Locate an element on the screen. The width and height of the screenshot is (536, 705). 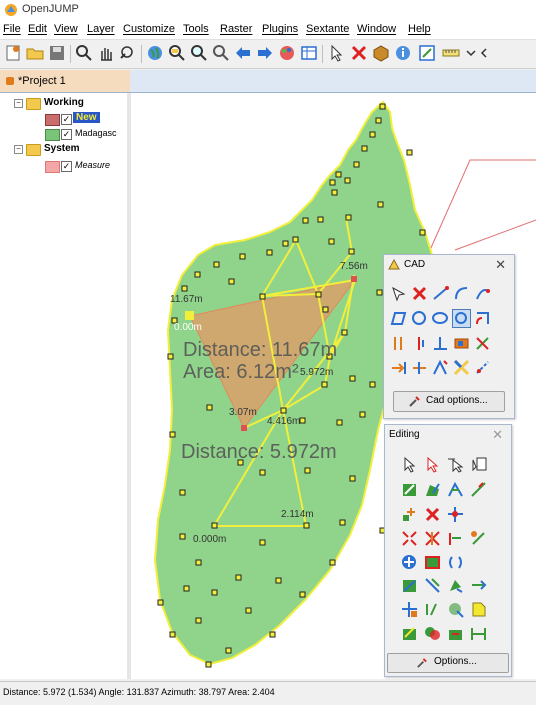
layer-new: ✓ New is located at coordinates (63, 119).